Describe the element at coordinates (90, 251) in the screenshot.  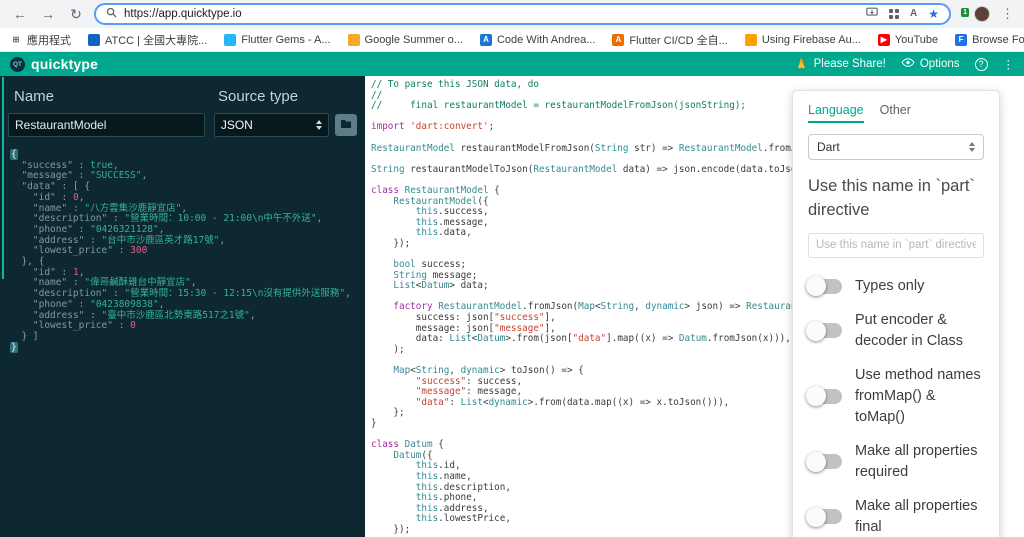
I see `code-line: "lowest_price" : 300` at that location.